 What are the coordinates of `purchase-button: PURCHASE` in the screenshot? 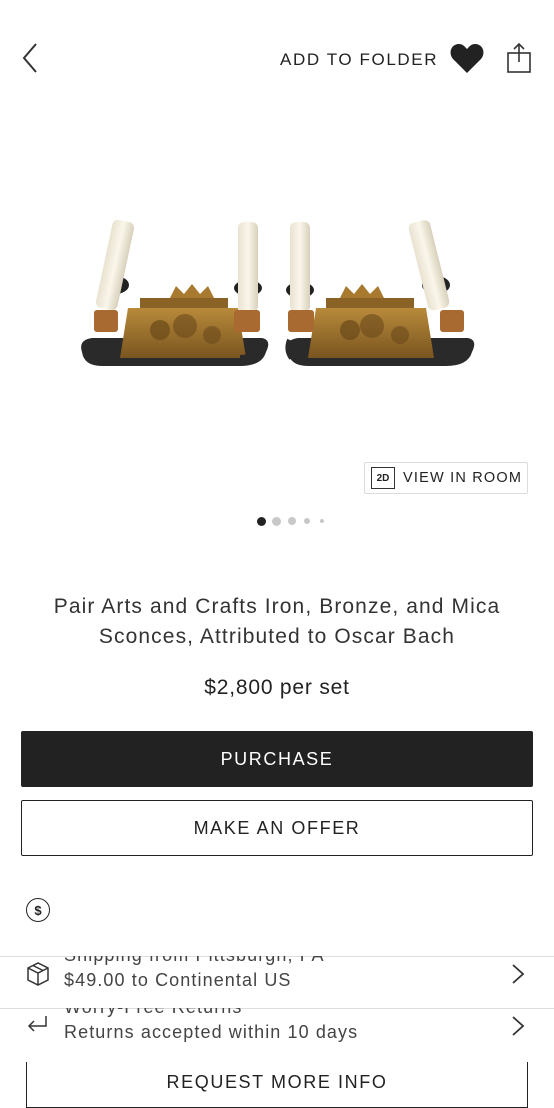 It's located at (277, 759).